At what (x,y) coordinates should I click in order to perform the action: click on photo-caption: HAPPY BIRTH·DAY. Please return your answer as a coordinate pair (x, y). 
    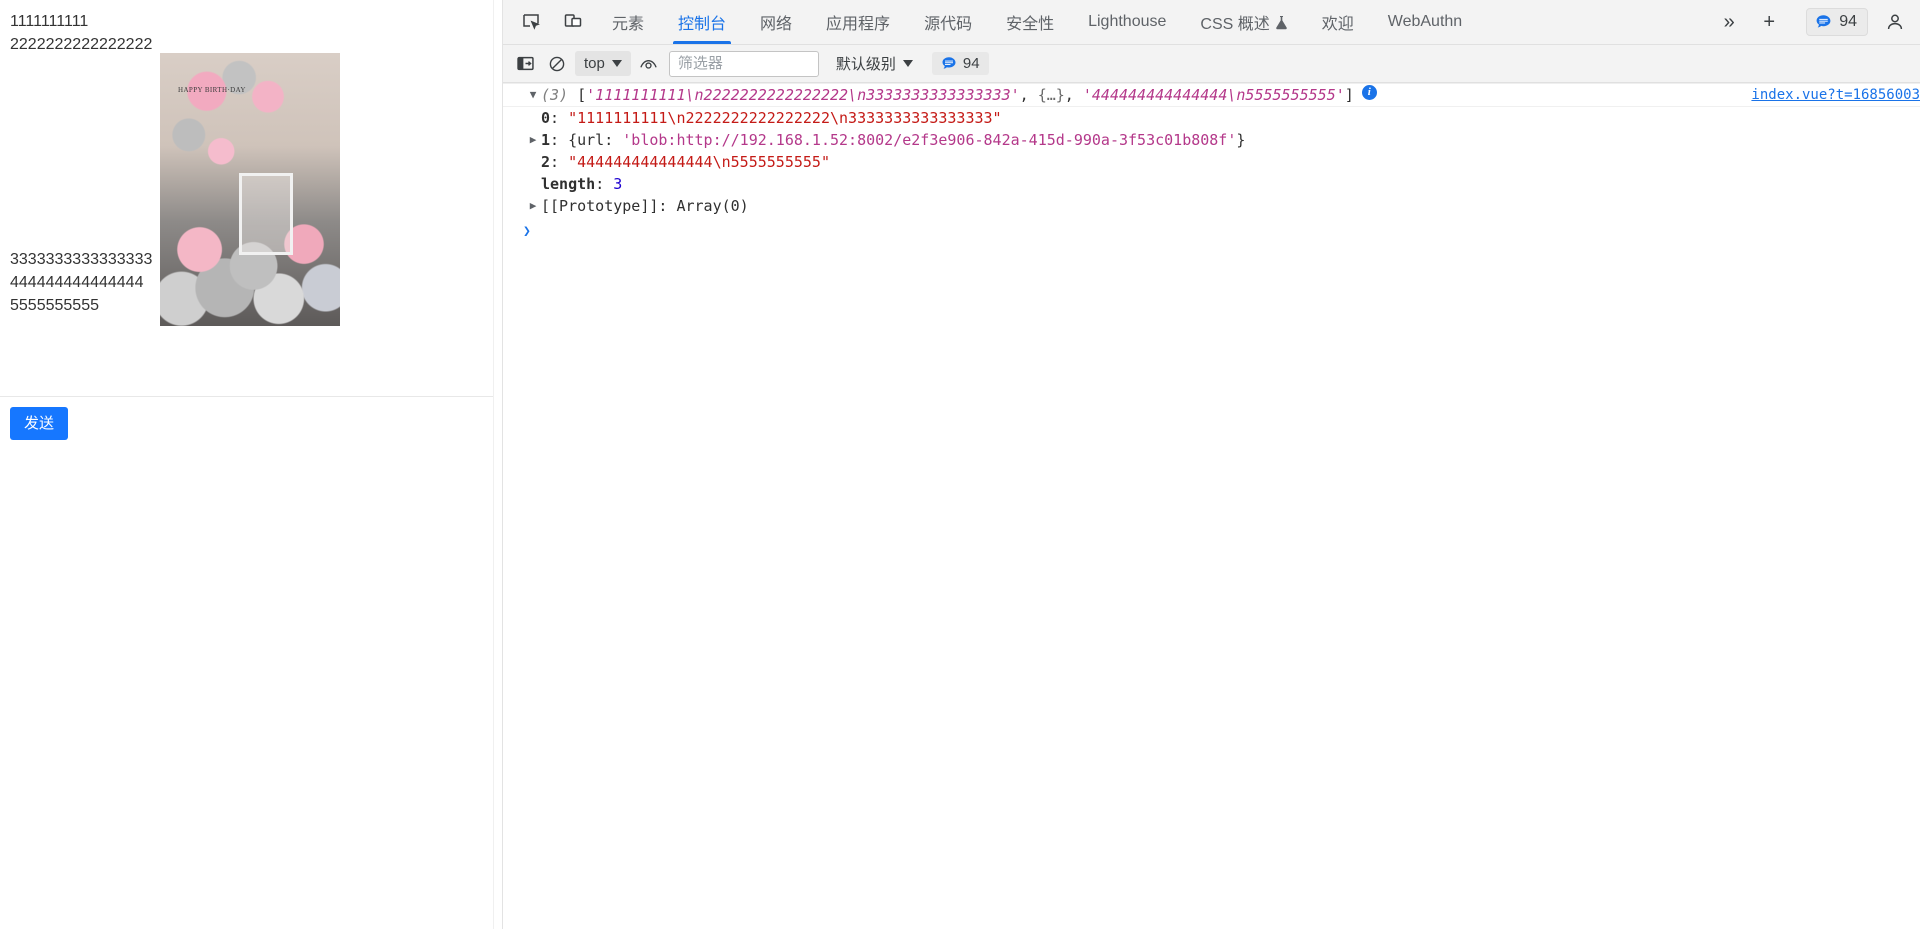
    Looking at the image, I should click on (212, 89).